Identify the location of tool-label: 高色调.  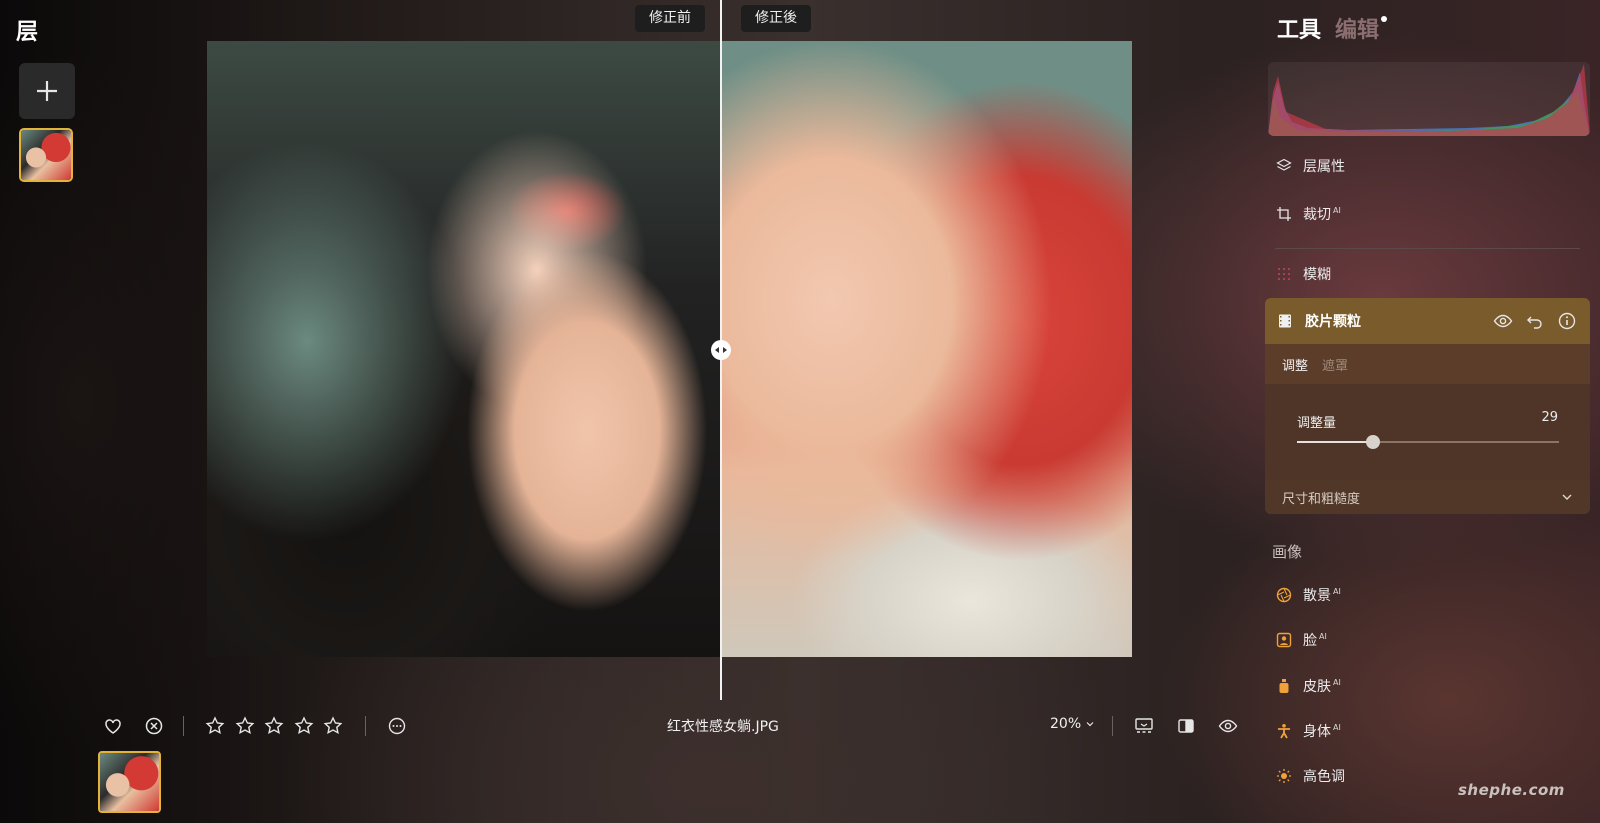
(1324, 777).